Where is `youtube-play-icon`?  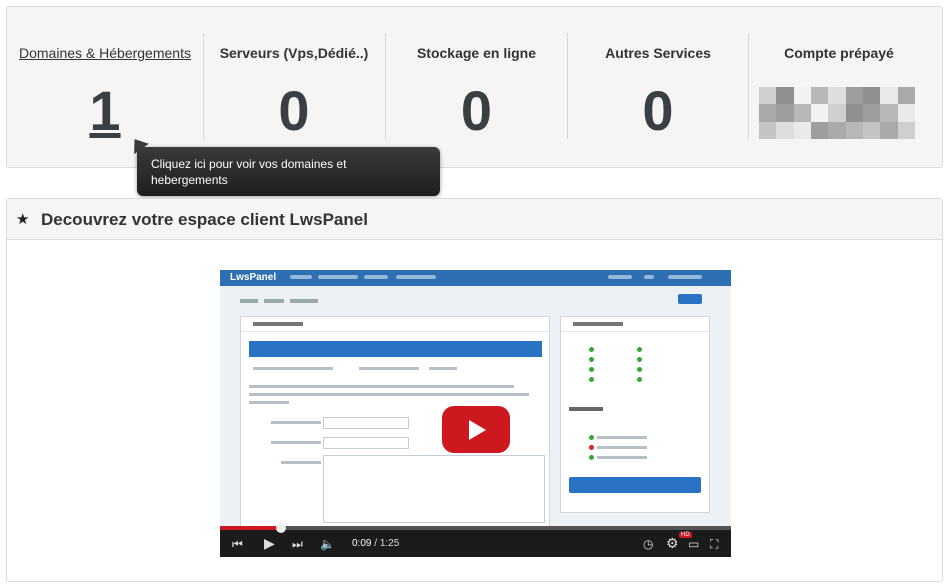
youtube-play-icon is located at coordinates (476, 429).